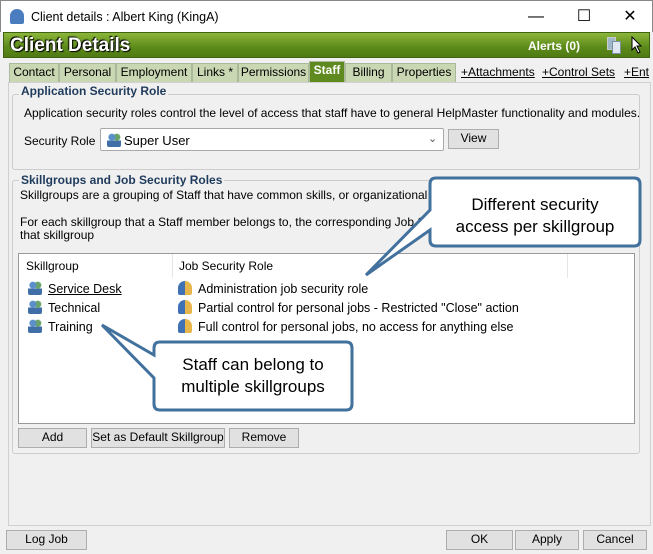 The width and height of the screenshot is (653, 554). What do you see at coordinates (547, 540) in the screenshot?
I see `apply-button: Apply` at bounding box center [547, 540].